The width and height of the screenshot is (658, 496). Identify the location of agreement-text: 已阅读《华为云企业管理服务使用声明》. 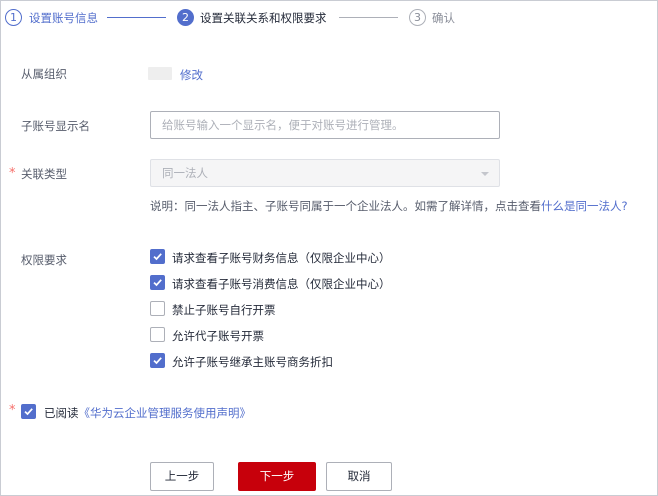
(147, 413).